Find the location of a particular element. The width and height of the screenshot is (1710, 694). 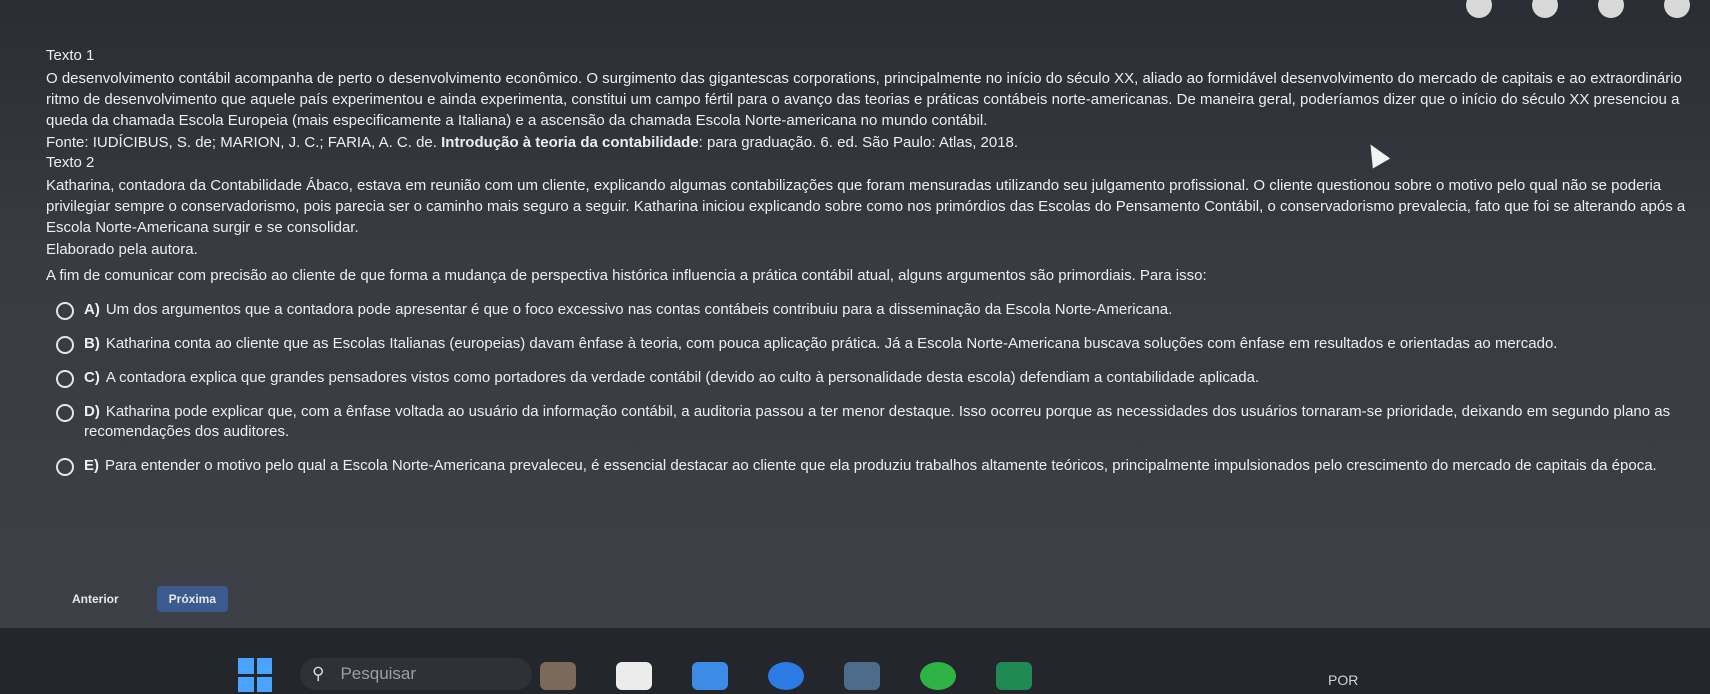

texto1-source-title: Introdução à teoria da contabilidade is located at coordinates (570, 142).